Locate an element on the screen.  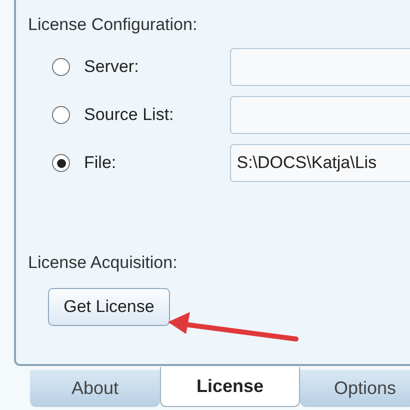
option-label: File: is located at coordinates (101, 163).